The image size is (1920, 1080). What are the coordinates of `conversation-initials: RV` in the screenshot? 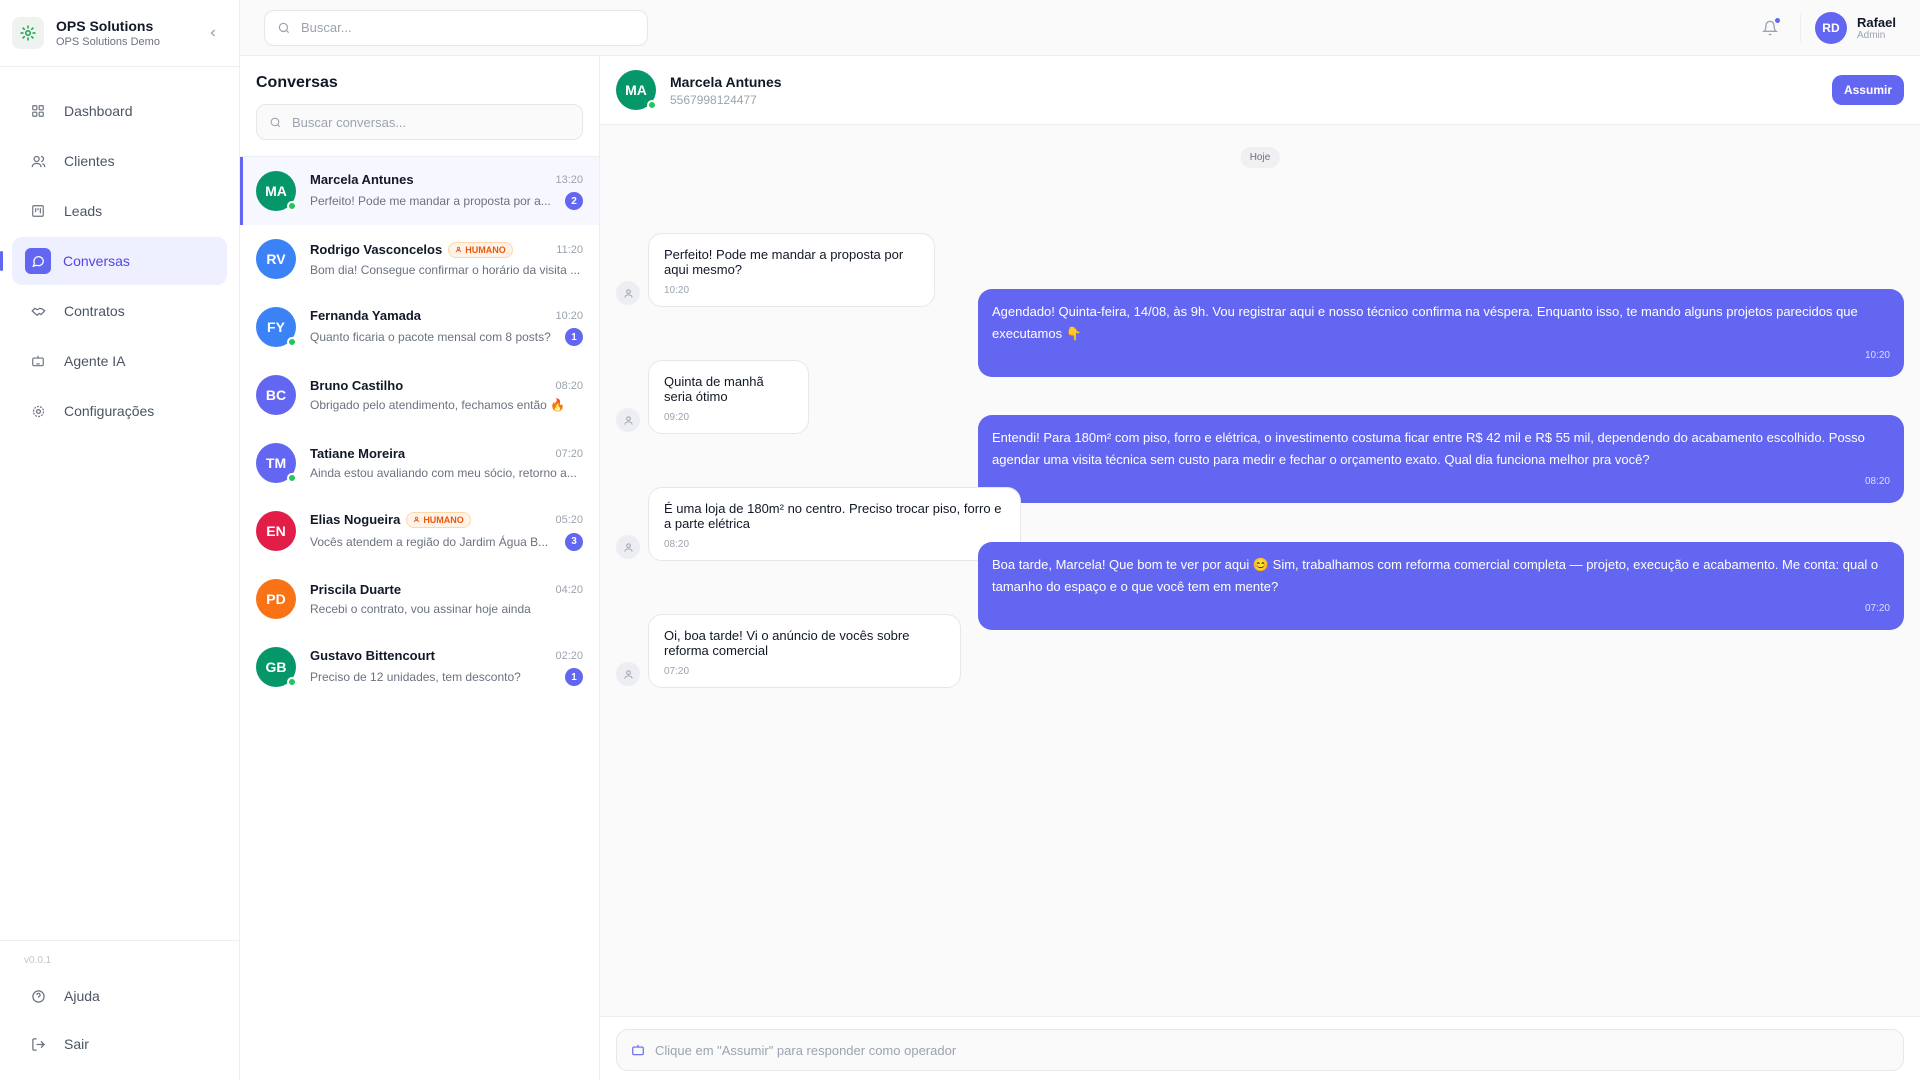 It's located at (276, 259).